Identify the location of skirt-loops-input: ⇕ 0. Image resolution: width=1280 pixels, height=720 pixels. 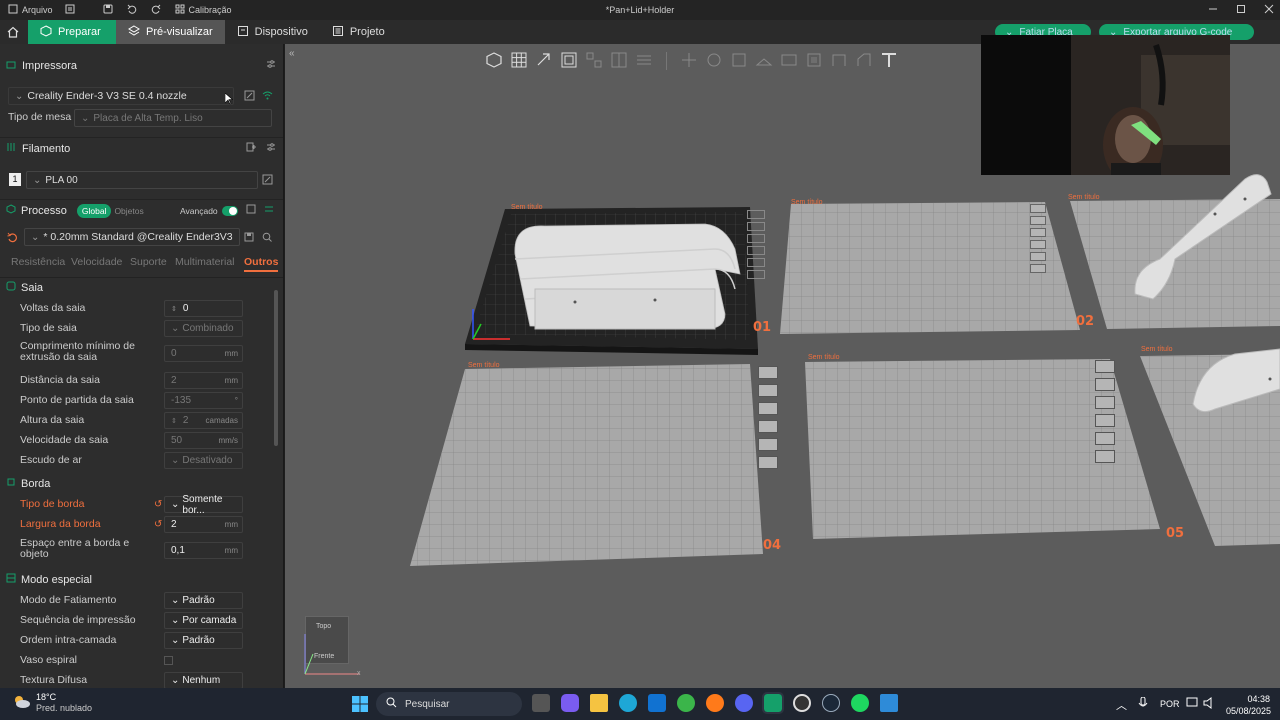
(203, 308).